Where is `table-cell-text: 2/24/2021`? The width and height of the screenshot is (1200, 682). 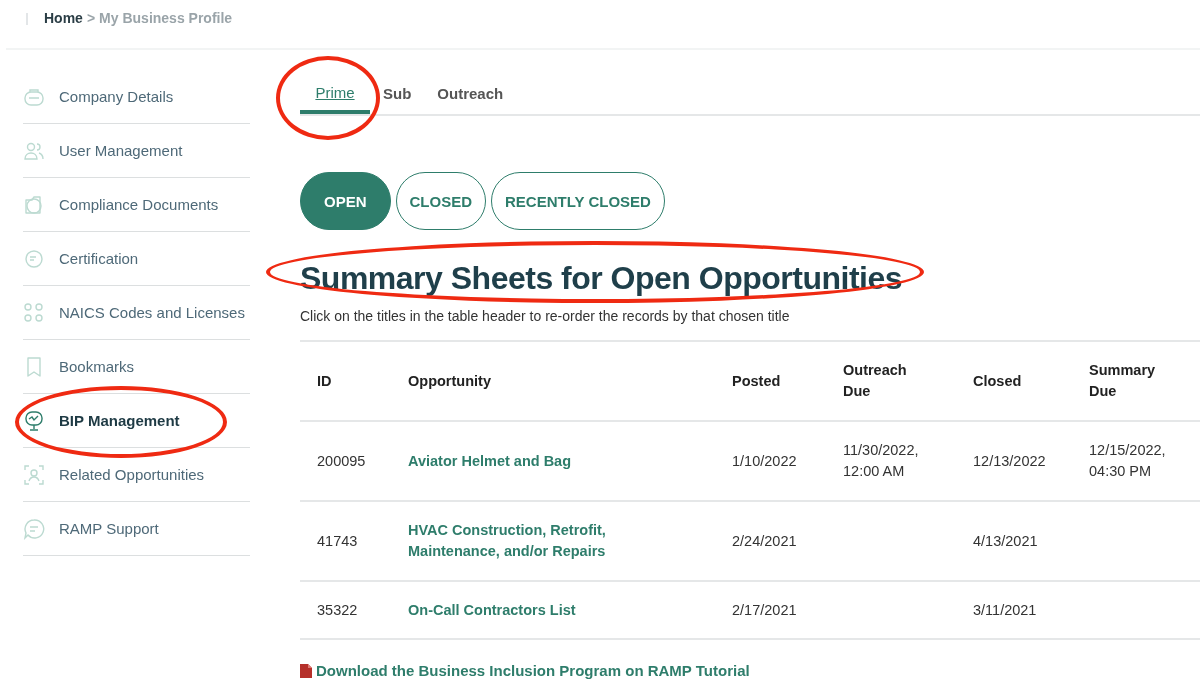
table-cell-text: 2/24/2021 is located at coordinates (764, 541).